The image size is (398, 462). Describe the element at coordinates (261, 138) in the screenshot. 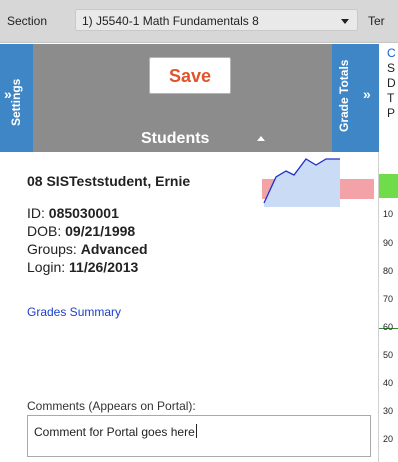

I see `caret-up-icon` at that location.